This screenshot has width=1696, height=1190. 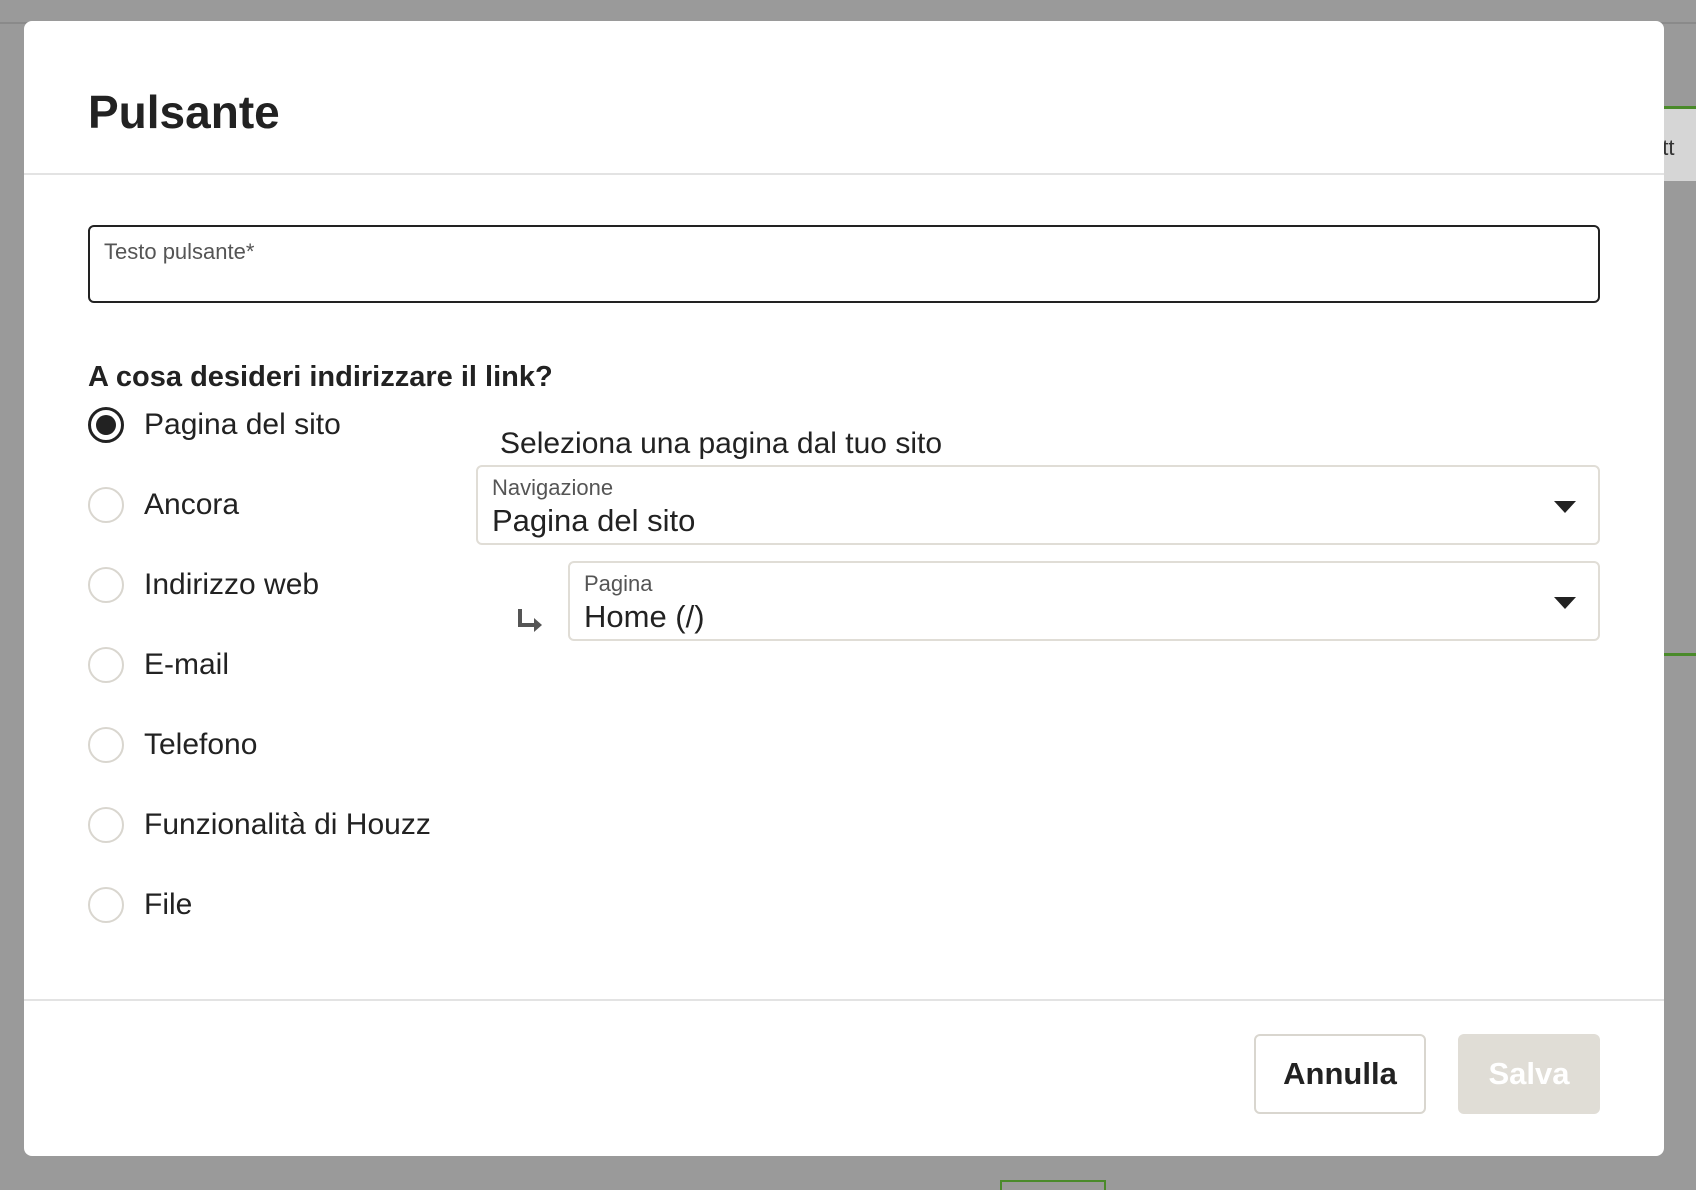 I want to click on page-select-value: Home (/), so click(x=644, y=616).